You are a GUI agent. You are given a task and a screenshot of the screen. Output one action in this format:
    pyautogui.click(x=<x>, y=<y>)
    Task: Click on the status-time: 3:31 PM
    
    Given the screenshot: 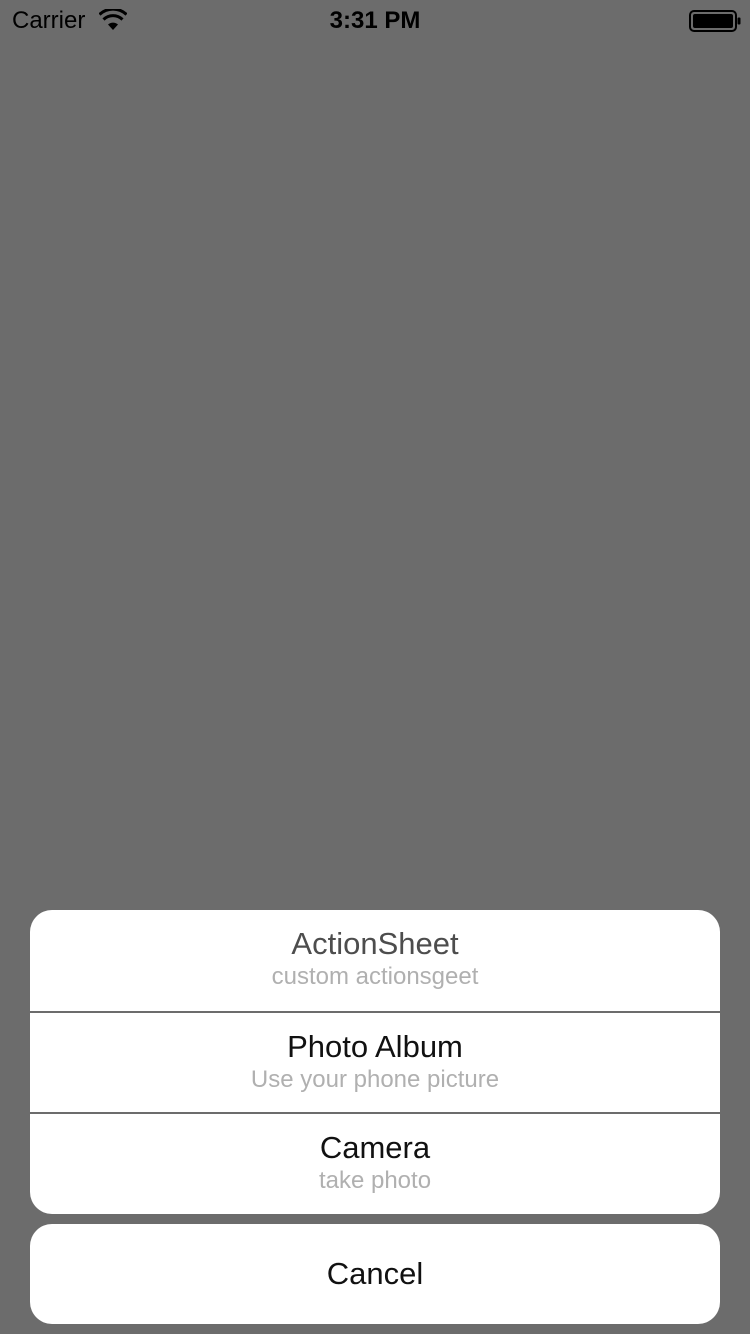 What is the action you would take?
    pyautogui.click(x=375, y=20)
    